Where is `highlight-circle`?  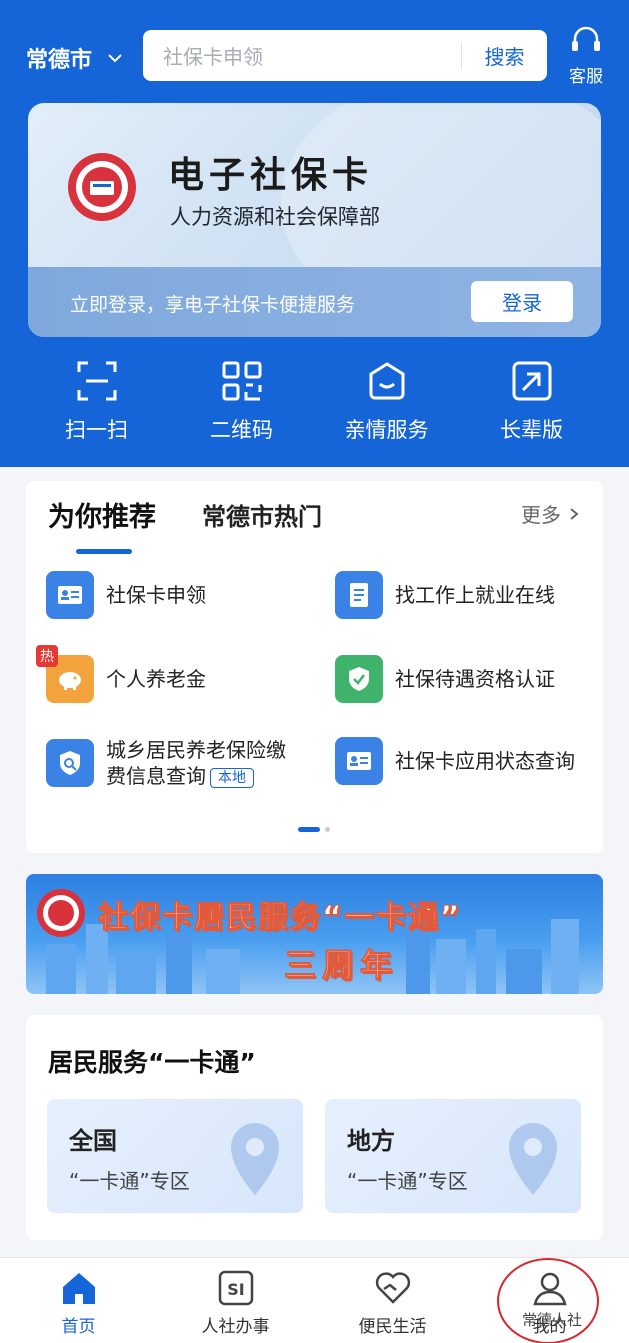
highlight-circle is located at coordinates (548, 1300).